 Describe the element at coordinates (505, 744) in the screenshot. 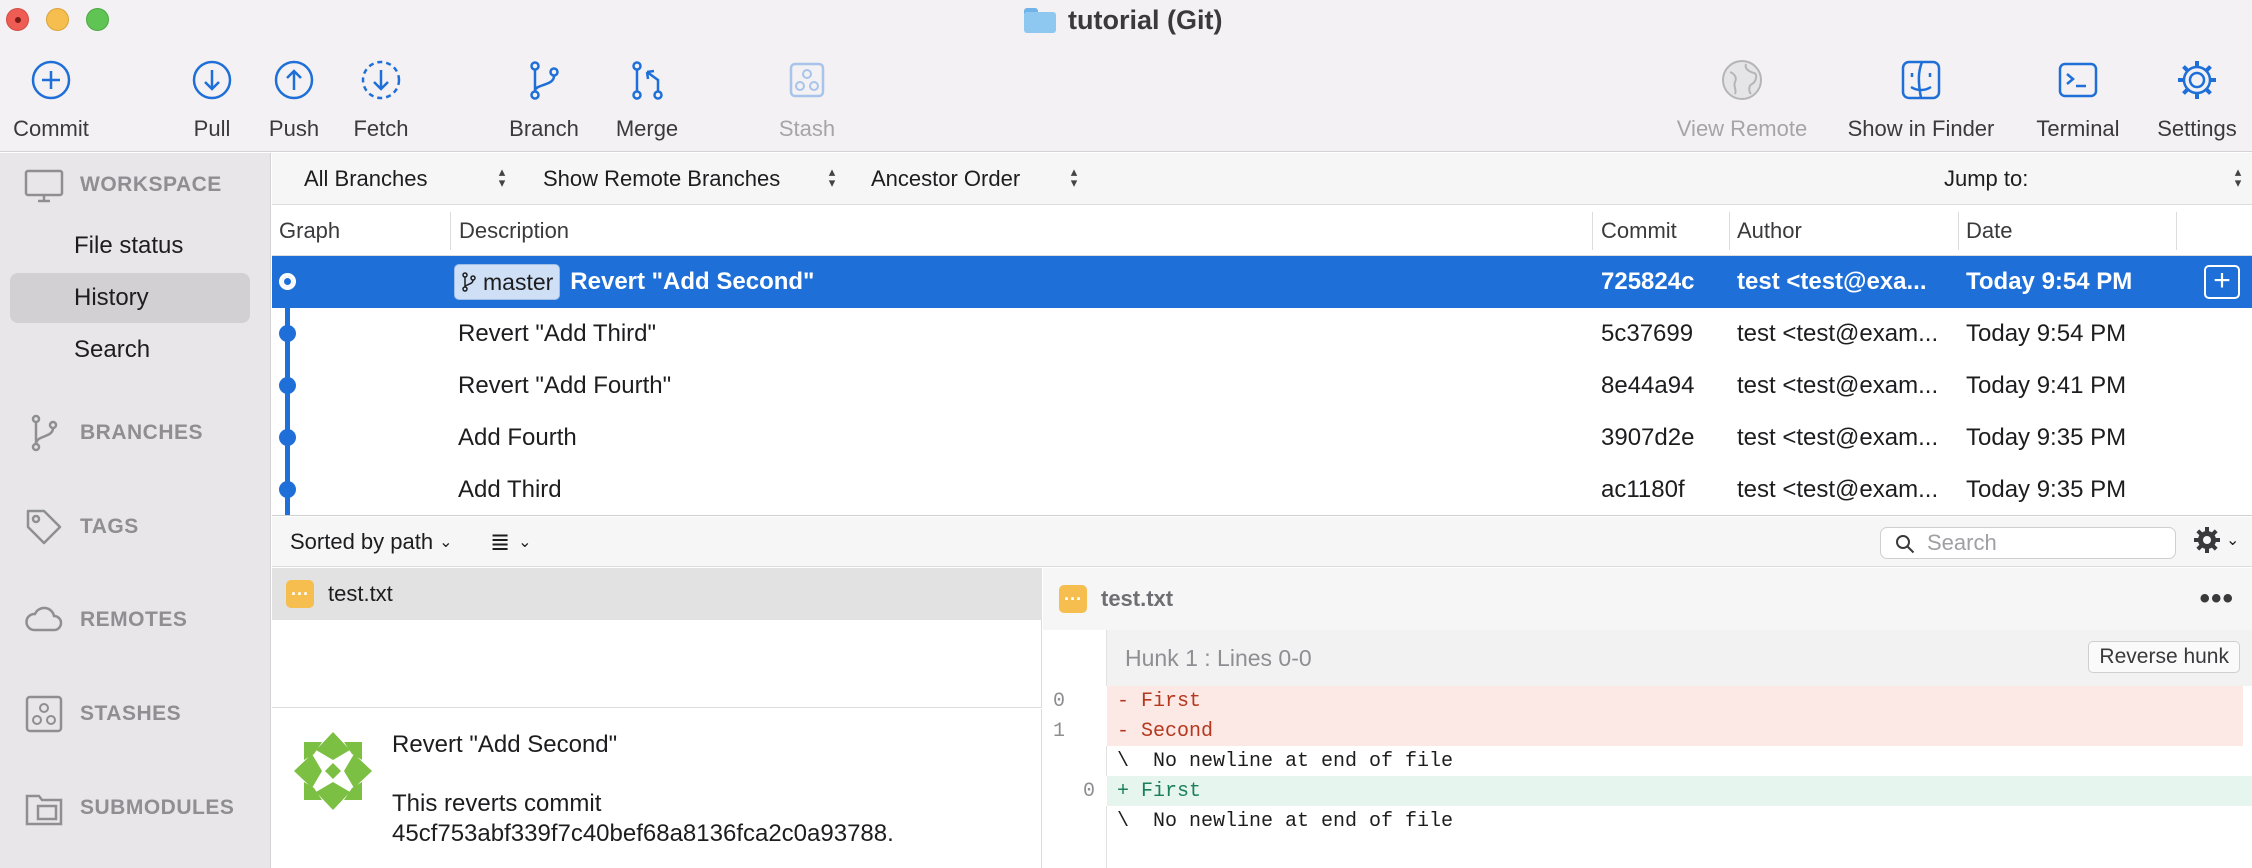

I see `commit-message-title: Revert "Add Second"` at that location.